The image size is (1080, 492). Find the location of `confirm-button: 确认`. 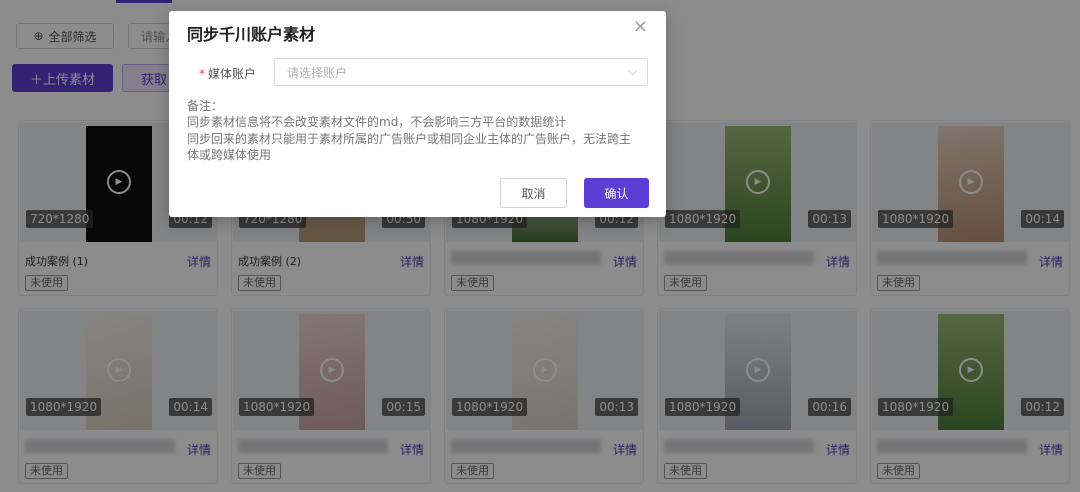

confirm-button: 确认 is located at coordinates (616, 193).